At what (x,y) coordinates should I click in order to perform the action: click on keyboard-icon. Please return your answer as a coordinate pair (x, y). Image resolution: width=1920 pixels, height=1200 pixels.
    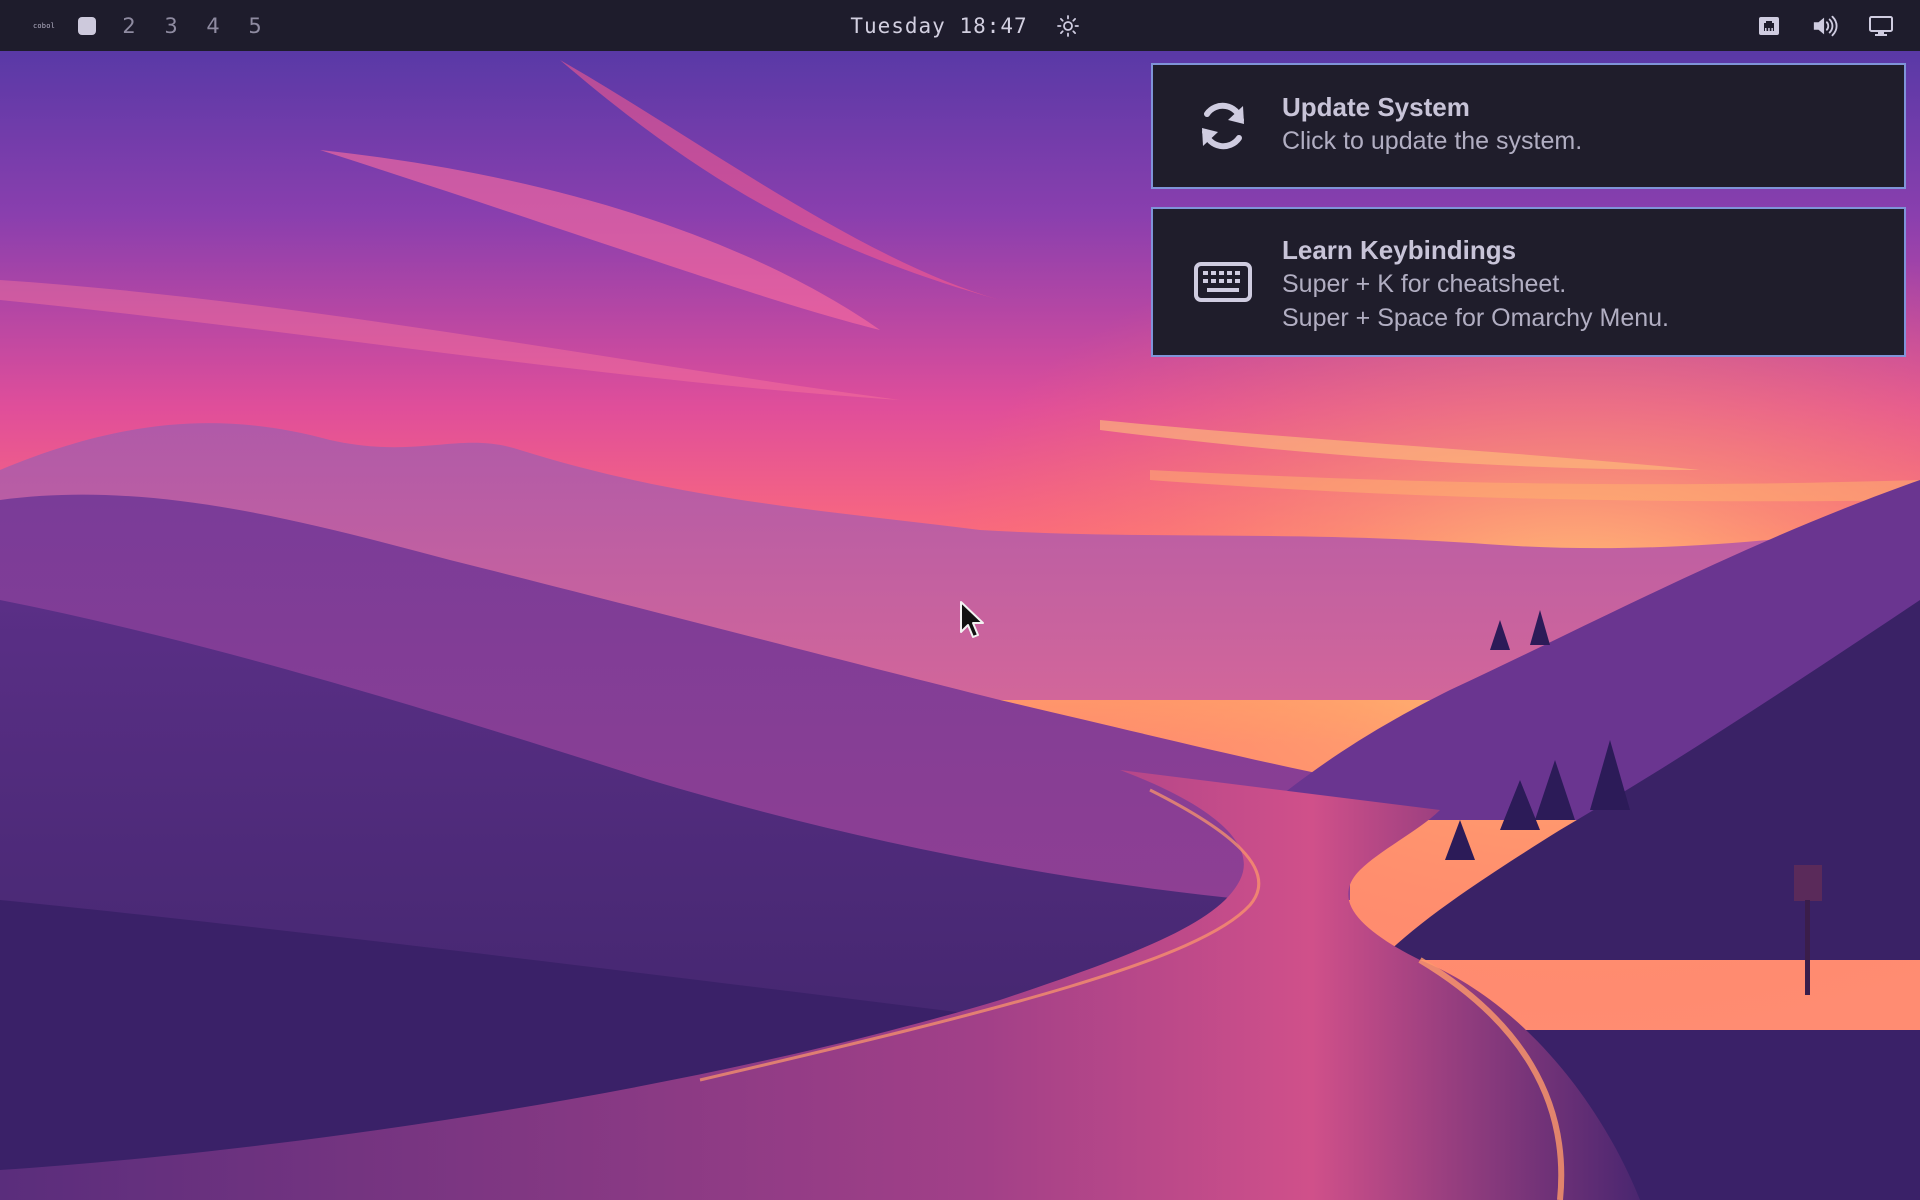
    Looking at the image, I should click on (1223, 282).